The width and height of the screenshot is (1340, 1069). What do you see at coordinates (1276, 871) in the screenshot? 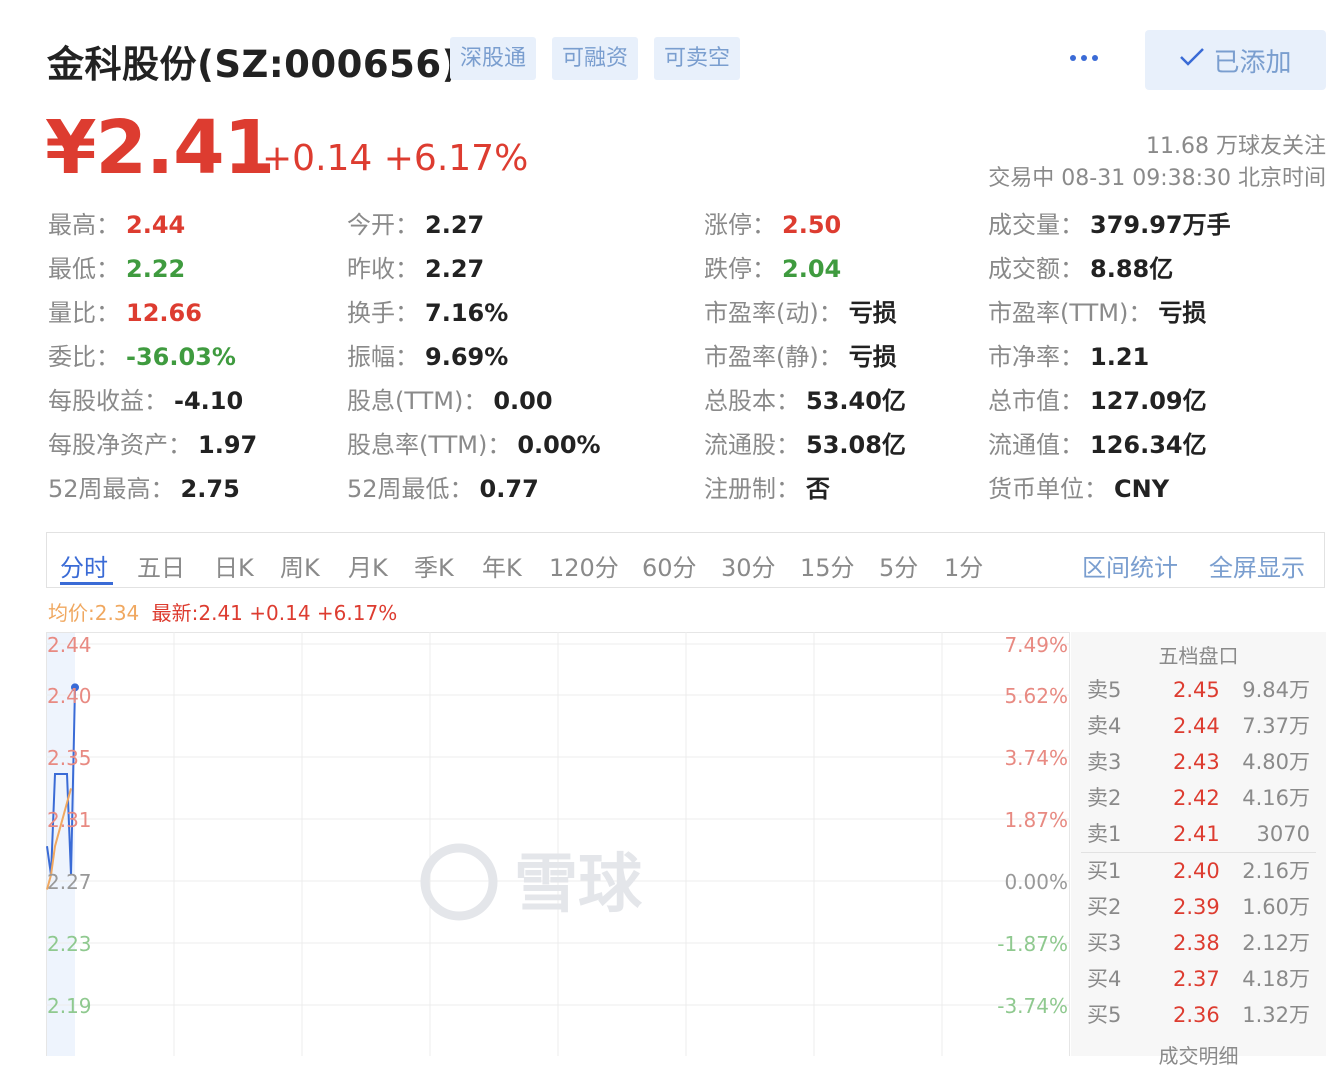
I see `orderbook-volume: 2.16万` at bounding box center [1276, 871].